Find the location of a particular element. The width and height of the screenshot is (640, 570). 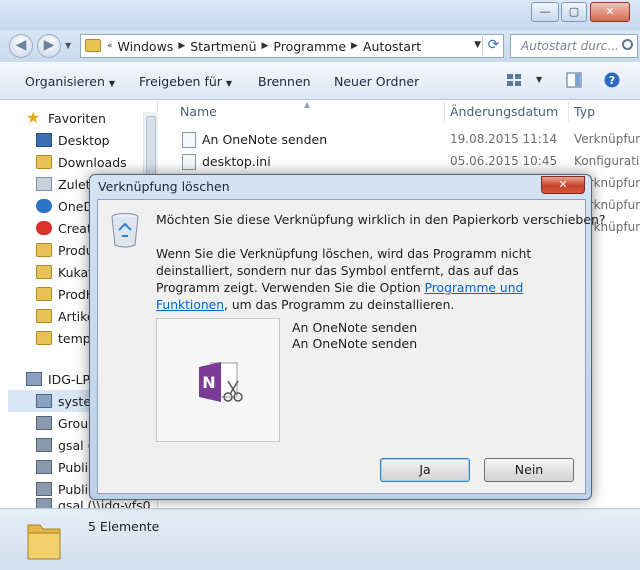

sidebar-item-label: Downloads is located at coordinates (92, 162).